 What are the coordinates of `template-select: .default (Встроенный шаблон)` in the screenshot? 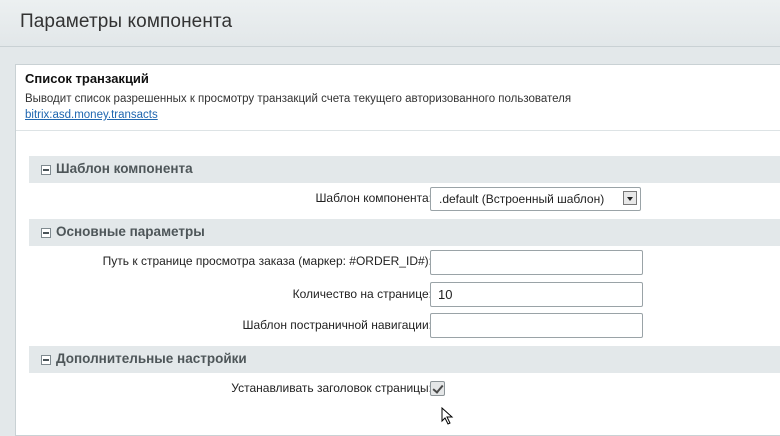 It's located at (535, 199).